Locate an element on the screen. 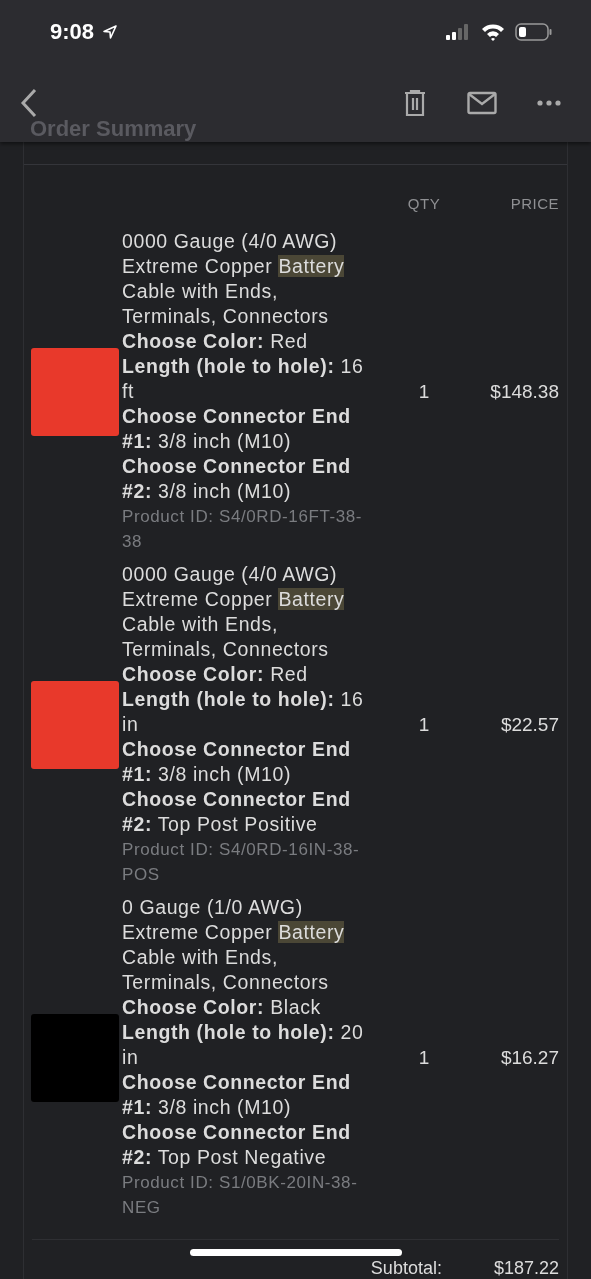 Image resolution: width=591 pixels, height=1279 pixels. product-id: Product ID: S4/0RD-16FT-38-38 is located at coordinates (243, 529).